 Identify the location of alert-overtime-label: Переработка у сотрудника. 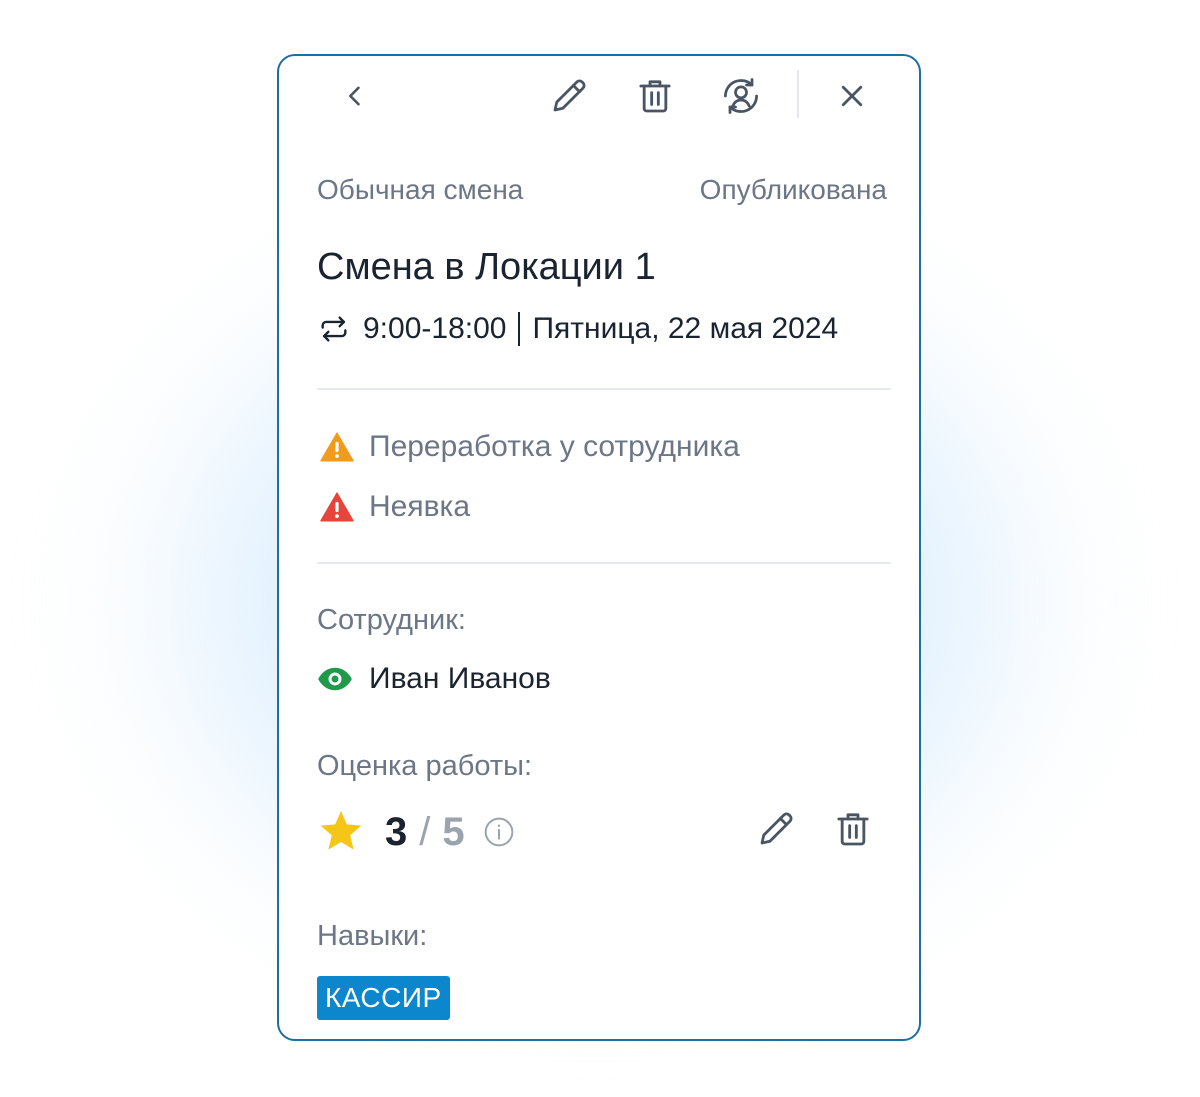
(554, 446).